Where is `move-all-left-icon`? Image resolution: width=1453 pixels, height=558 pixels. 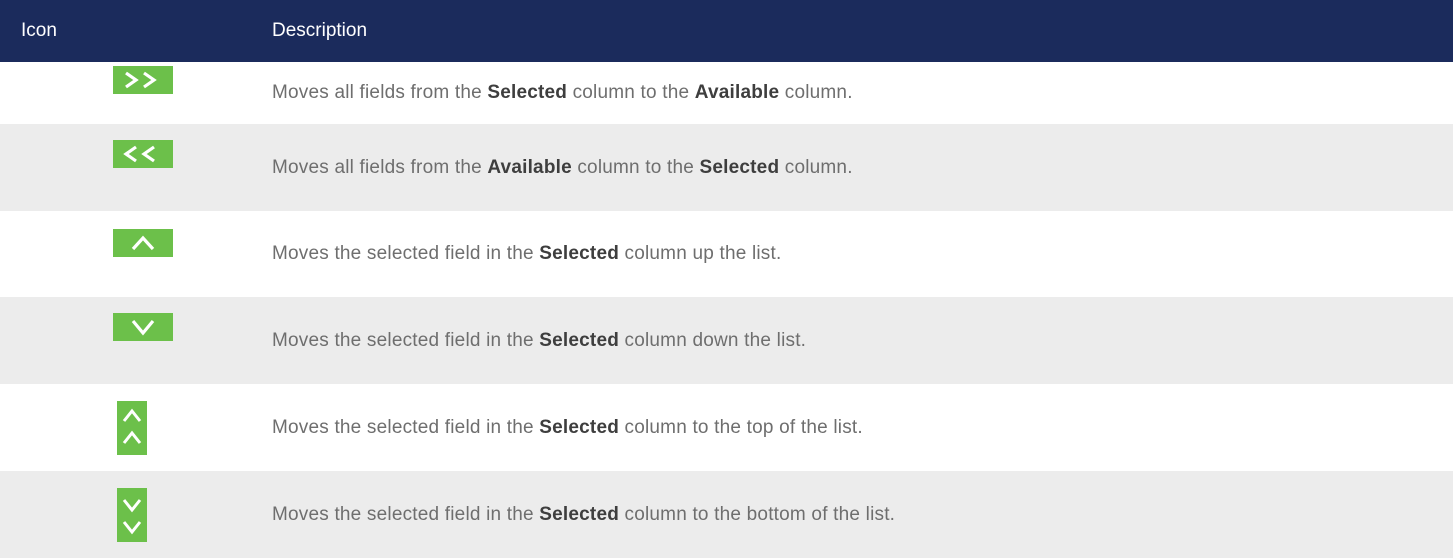
move-all-left-icon is located at coordinates (143, 153).